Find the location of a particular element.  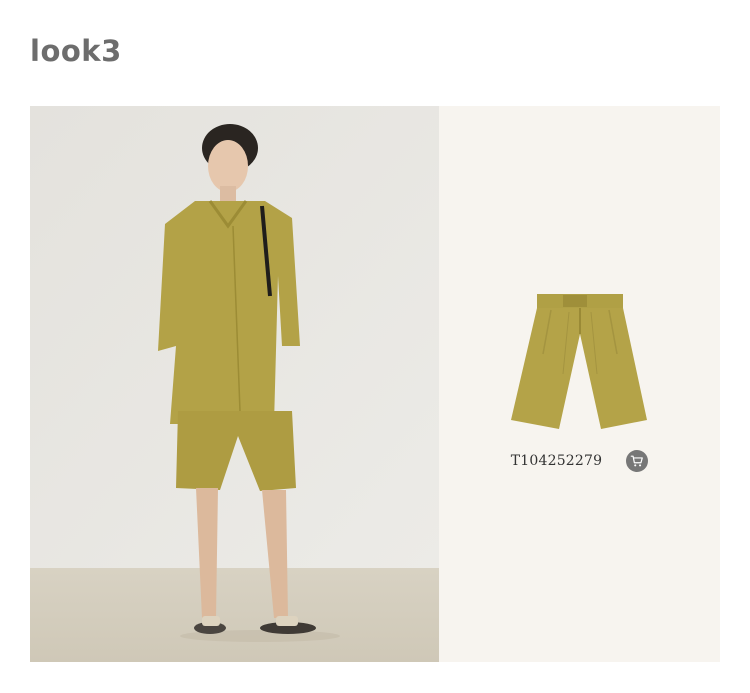

shorts-product-image is located at coordinates (579, 361).